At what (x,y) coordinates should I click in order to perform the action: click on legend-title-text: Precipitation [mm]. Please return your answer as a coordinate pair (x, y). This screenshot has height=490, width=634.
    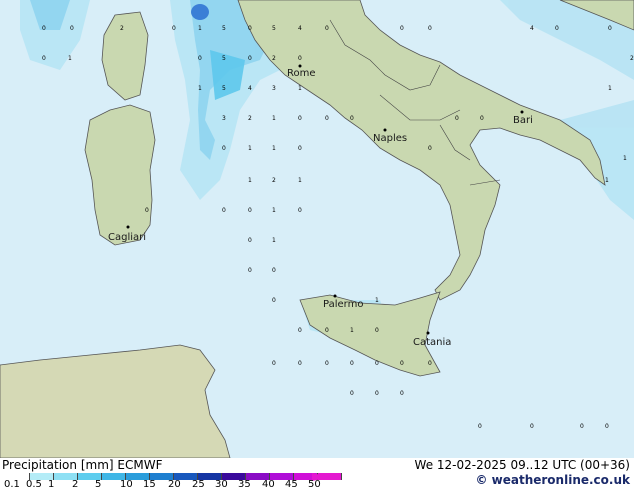
    Looking at the image, I should click on (58, 465).